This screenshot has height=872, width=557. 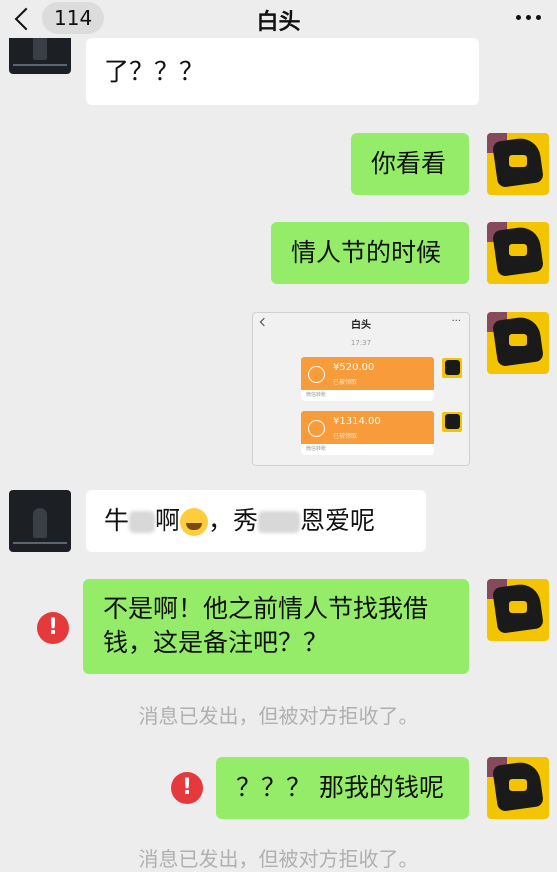 I want to click on message-text: 情人节的时候, so click(x=366, y=252).